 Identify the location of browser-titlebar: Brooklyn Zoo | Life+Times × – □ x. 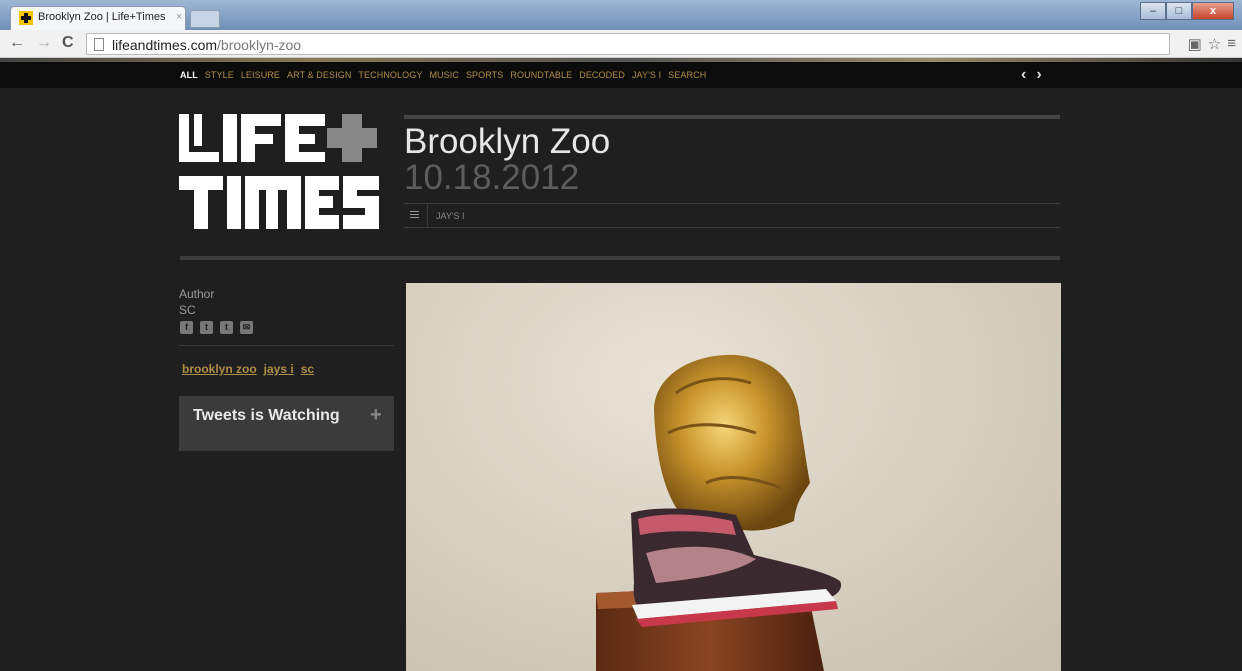
(621, 15).